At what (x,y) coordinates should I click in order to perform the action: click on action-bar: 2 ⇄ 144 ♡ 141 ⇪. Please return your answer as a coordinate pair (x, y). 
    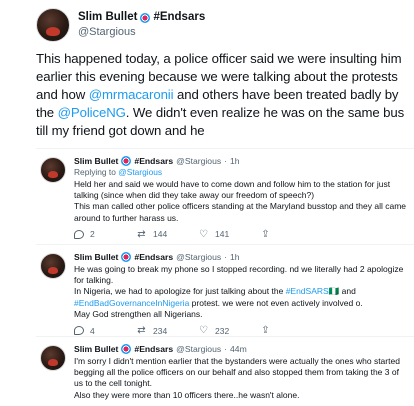
    Looking at the image, I should click on (241, 234).